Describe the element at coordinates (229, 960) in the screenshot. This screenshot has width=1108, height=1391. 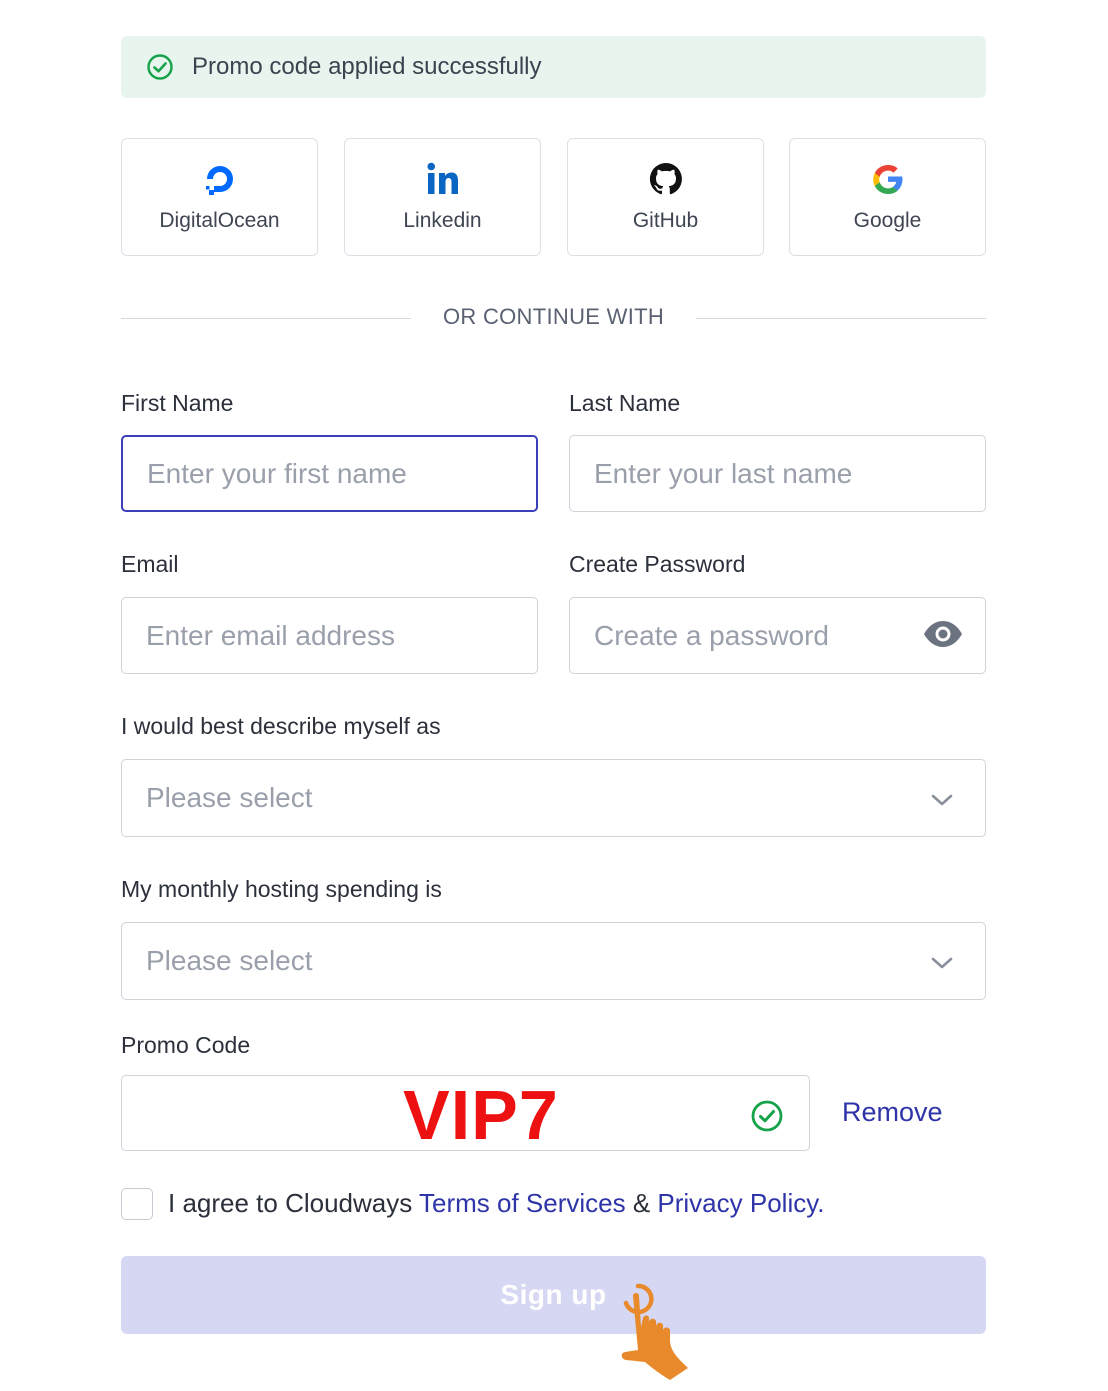
I see `spending-selected-value: Please select` at that location.